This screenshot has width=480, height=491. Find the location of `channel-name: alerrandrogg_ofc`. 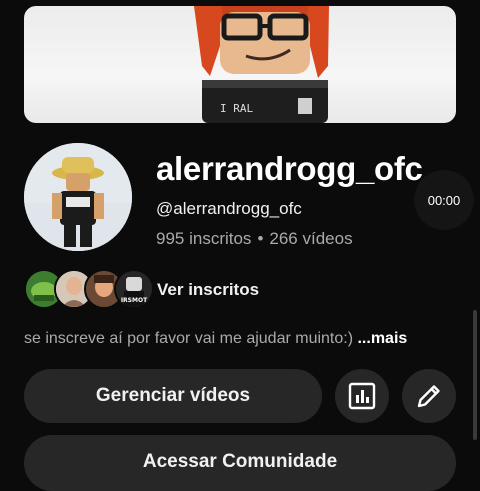

channel-name: alerrandrogg_ofc is located at coordinates (289, 168).